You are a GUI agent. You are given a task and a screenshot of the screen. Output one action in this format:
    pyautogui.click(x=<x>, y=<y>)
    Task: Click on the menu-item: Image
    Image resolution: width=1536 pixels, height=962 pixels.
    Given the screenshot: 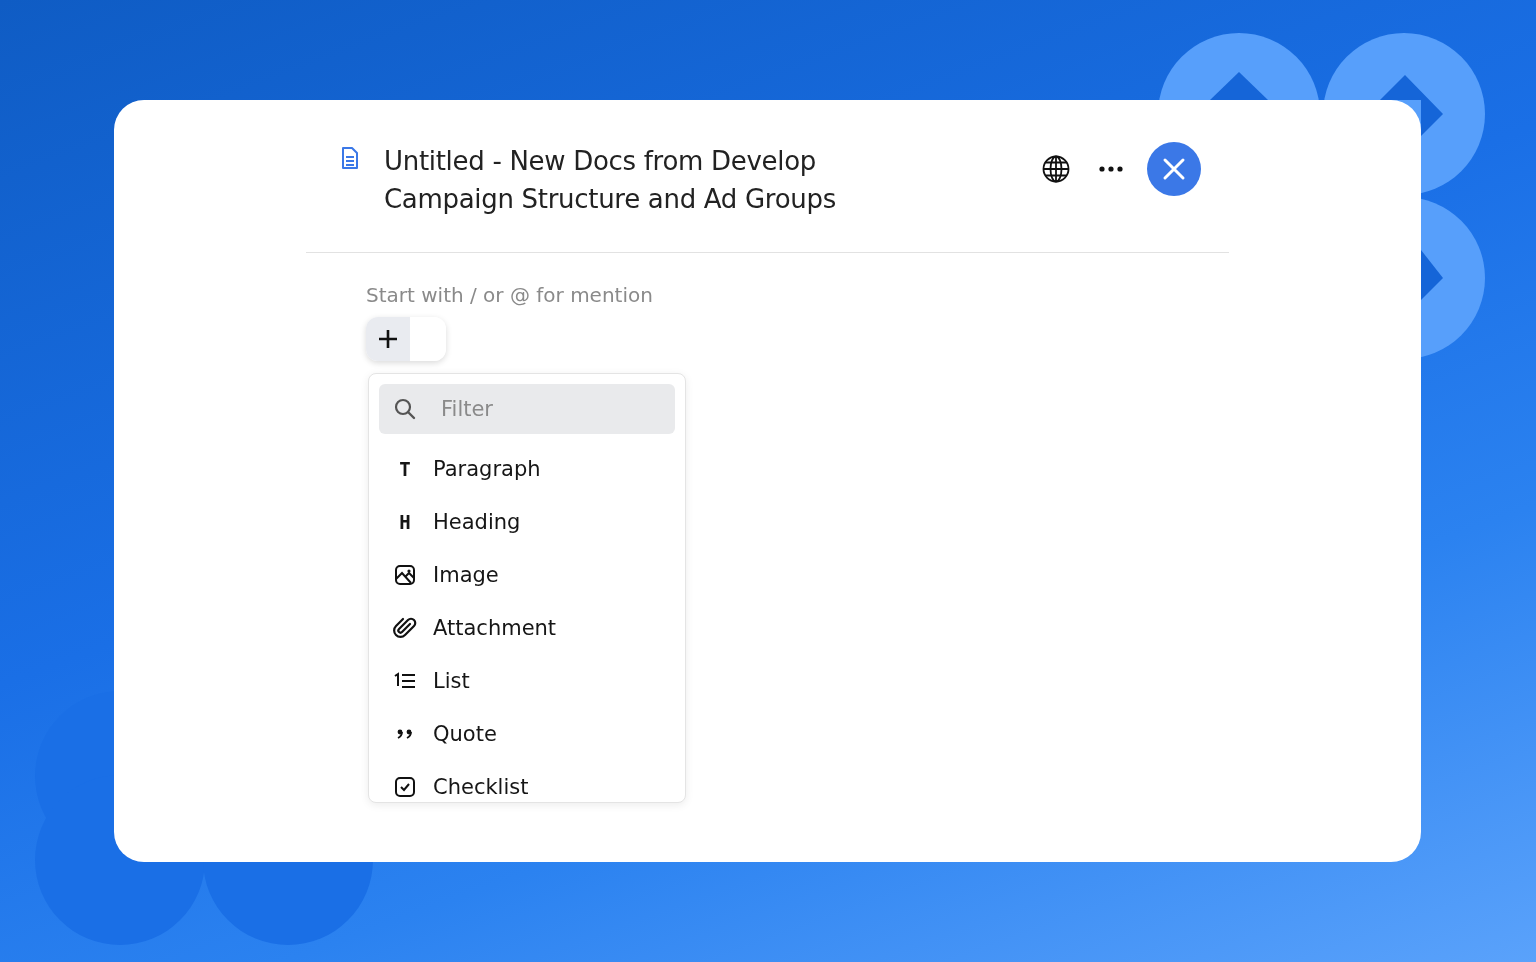 What is the action you would take?
    pyautogui.click(x=527, y=574)
    